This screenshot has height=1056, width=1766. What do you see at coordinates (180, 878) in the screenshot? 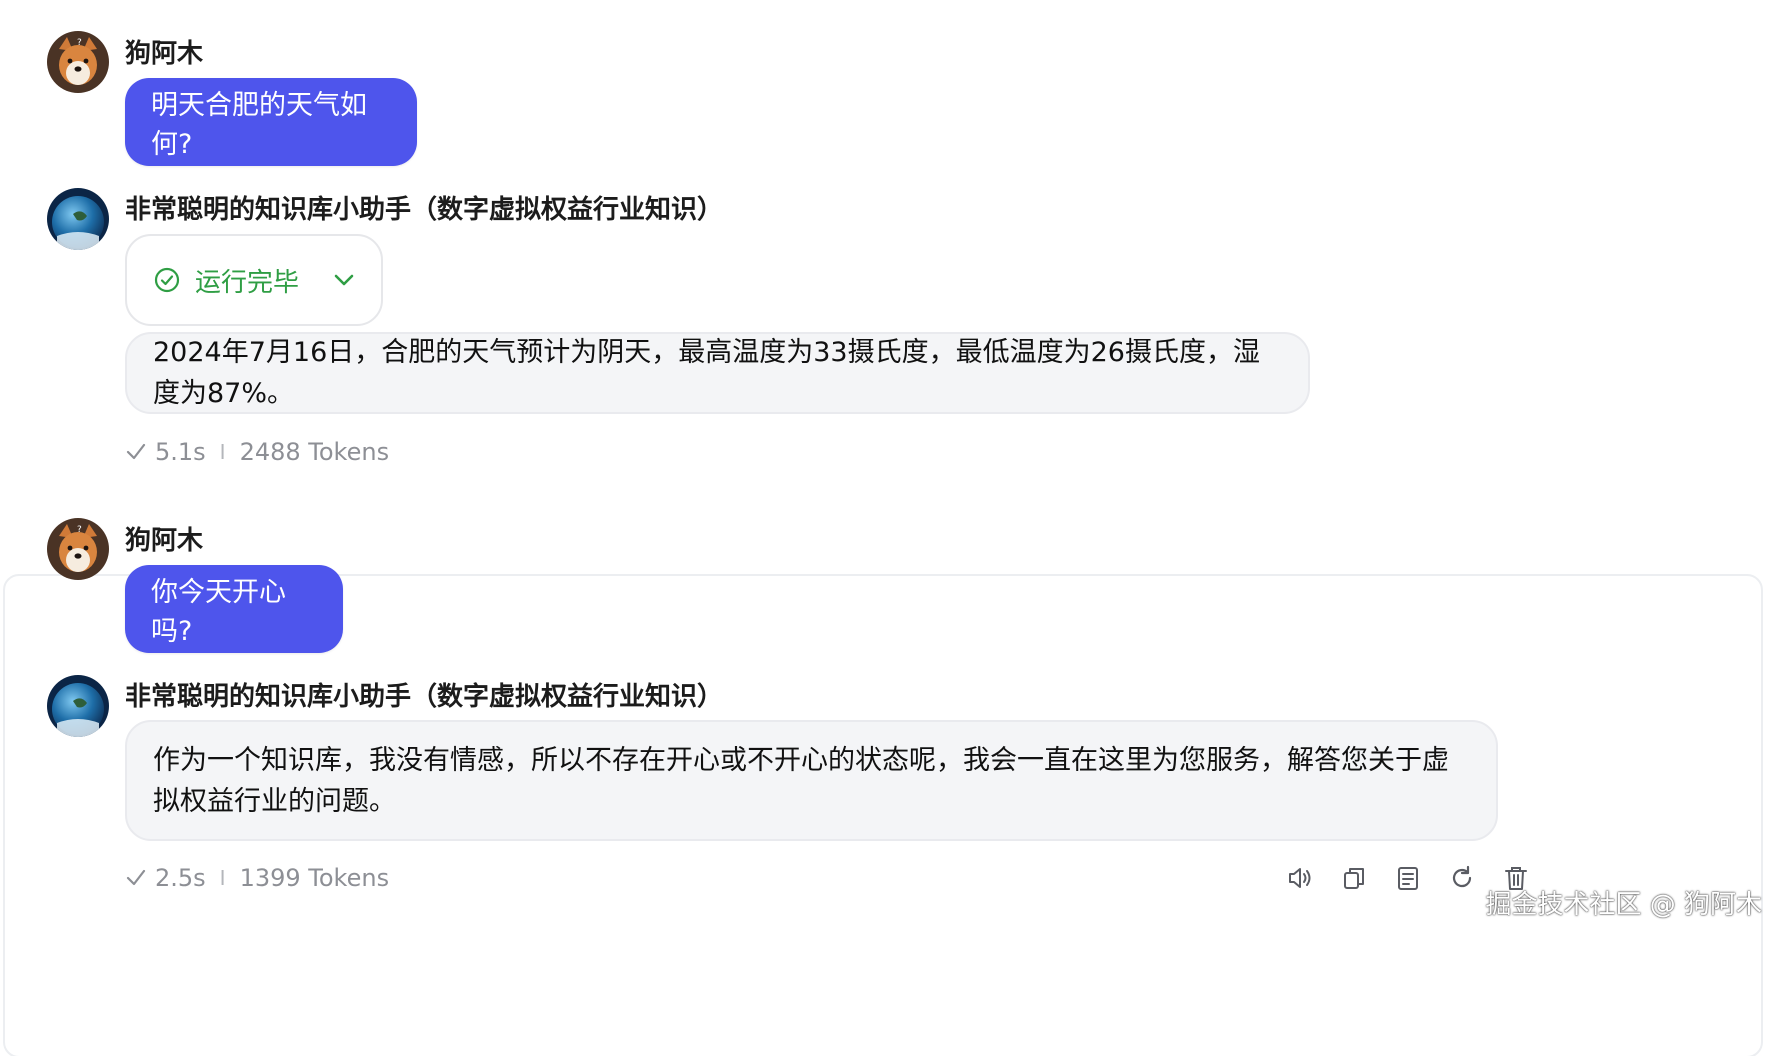
I see `response-time: 2.5s` at bounding box center [180, 878].